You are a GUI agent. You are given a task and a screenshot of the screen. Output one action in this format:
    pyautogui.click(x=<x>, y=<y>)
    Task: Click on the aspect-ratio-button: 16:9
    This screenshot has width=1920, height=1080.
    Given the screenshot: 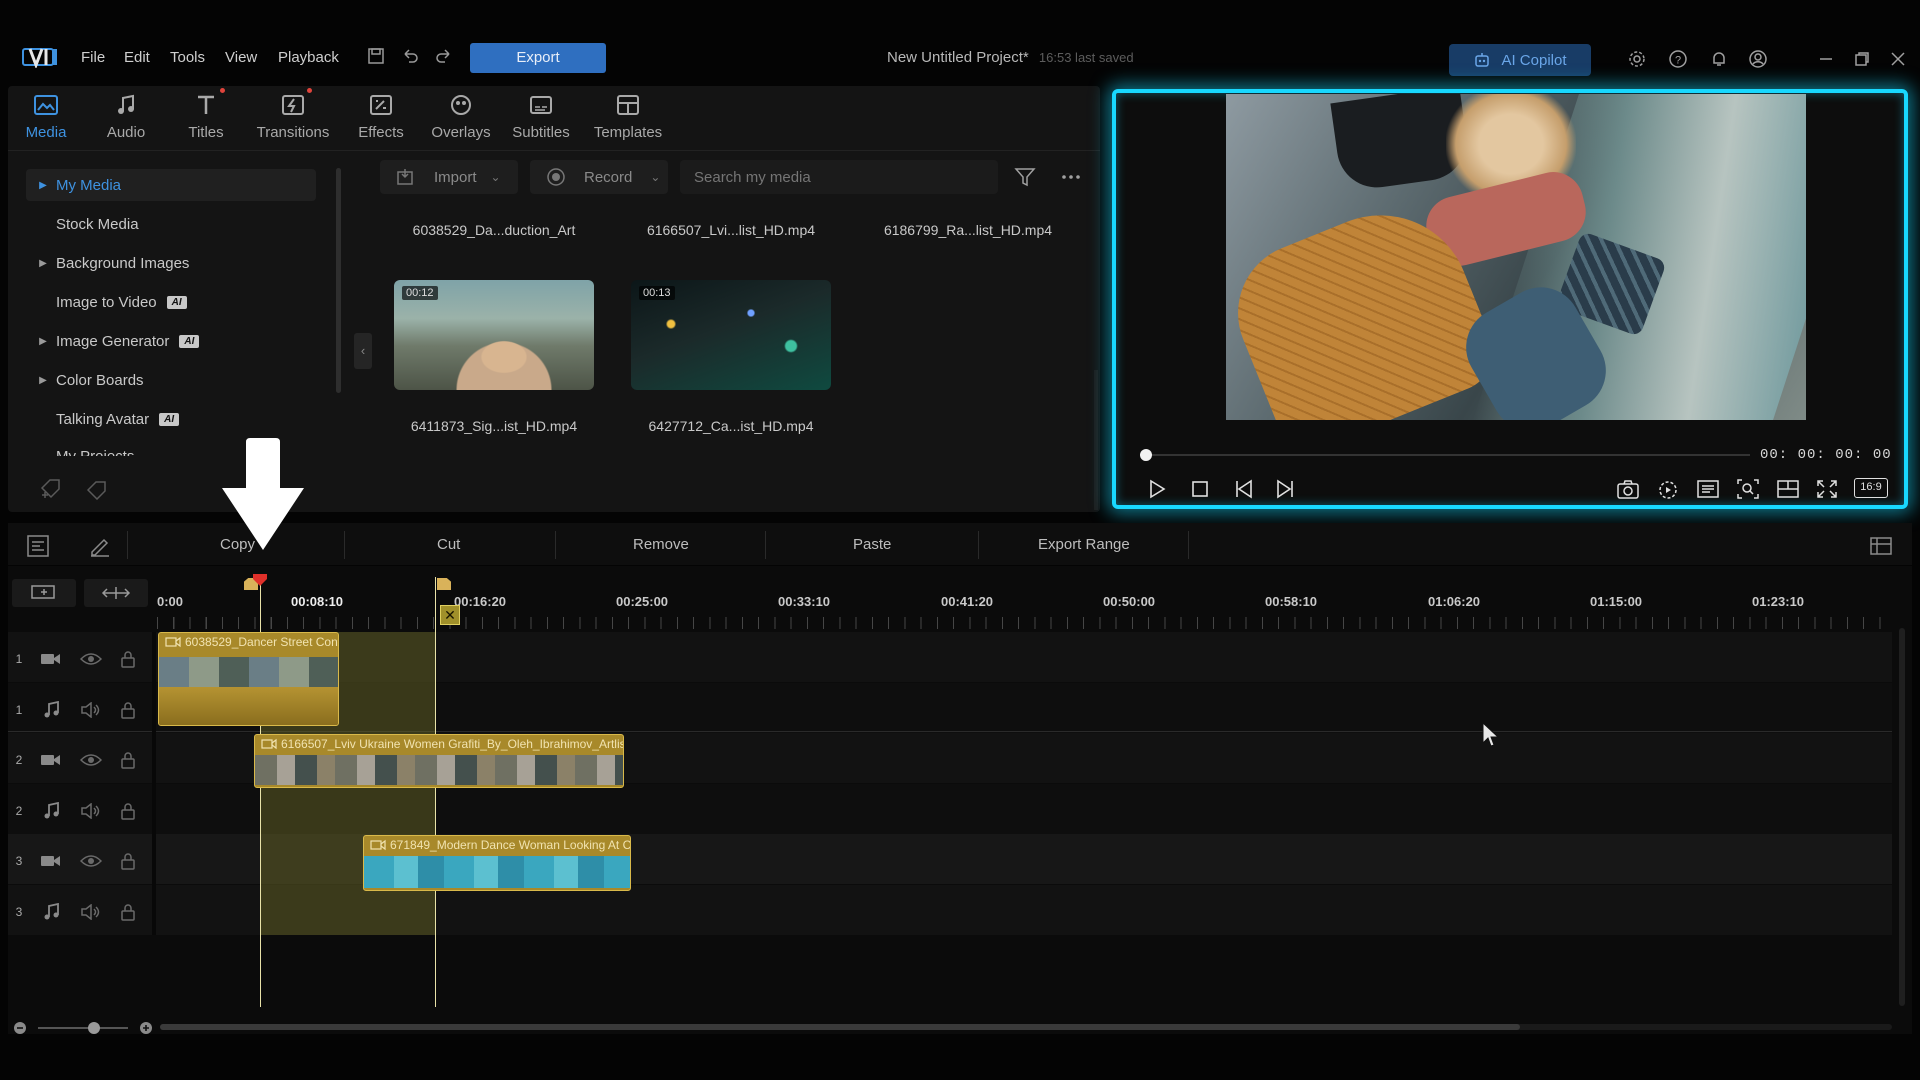 What is the action you would take?
    pyautogui.click(x=1871, y=488)
    